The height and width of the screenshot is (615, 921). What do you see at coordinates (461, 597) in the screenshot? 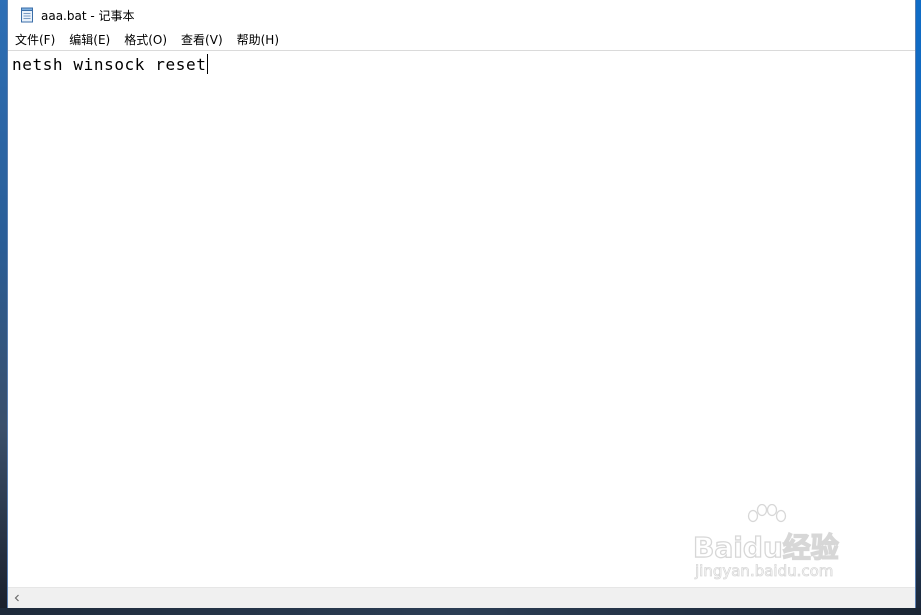
I see `horizontal-scrollbar` at bounding box center [461, 597].